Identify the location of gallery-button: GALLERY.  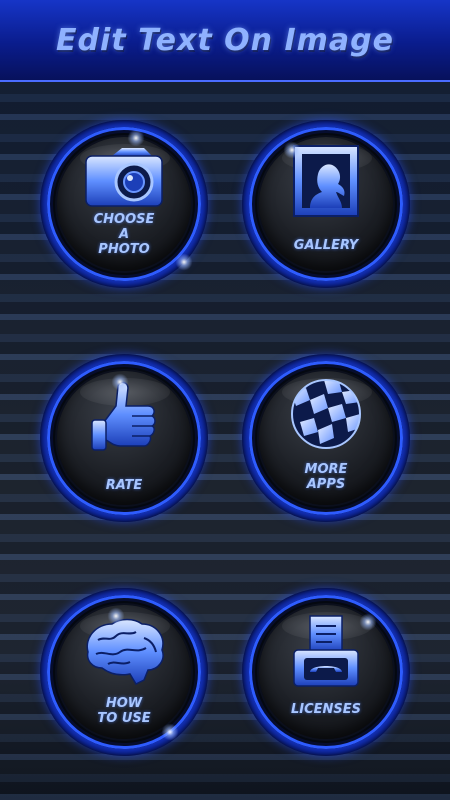
(326, 204).